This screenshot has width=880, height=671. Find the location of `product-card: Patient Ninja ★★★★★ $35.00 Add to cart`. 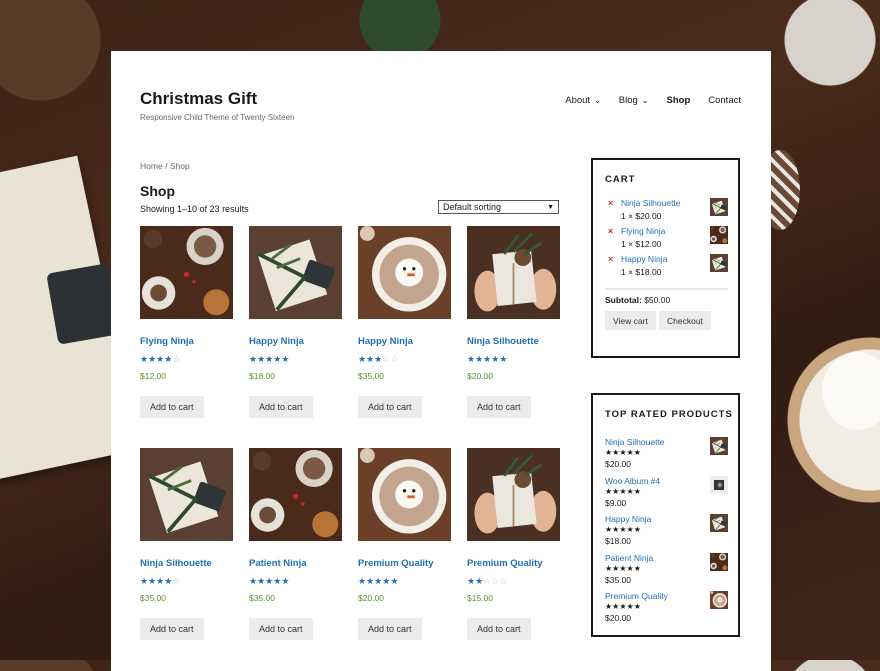

product-card: Patient Ninja ★★★★★ $35.00 Add to cart is located at coordinates (295, 559).